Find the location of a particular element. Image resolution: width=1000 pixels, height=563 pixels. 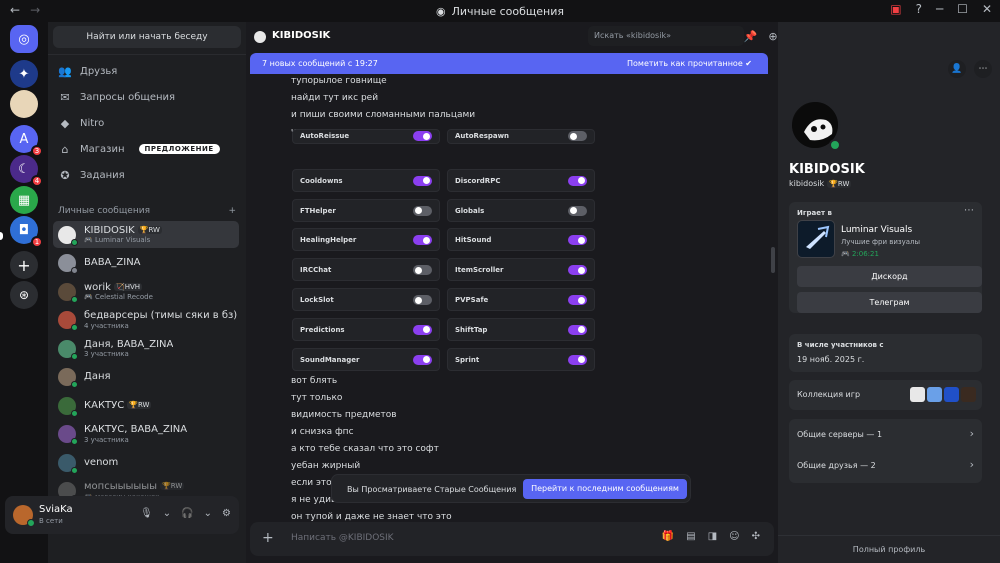

emoji-icon: ☺ is located at coordinates (734, 536).